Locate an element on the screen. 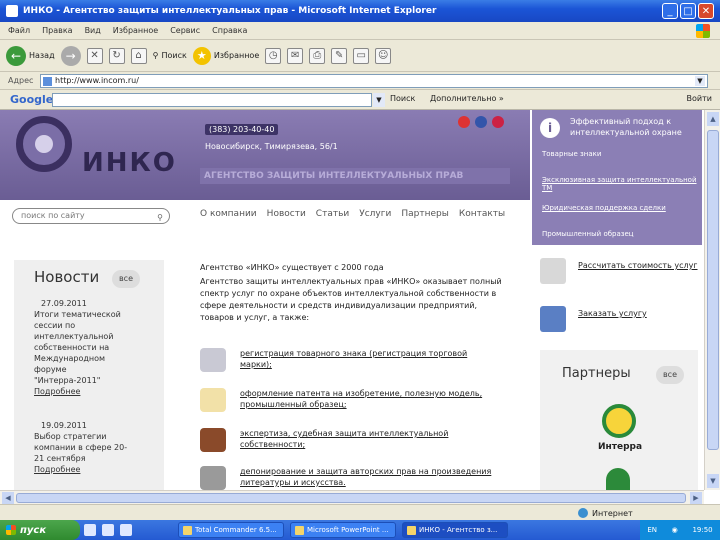 The width and height of the screenshot is (720, 540). media-player-icon is located at coordinates (126, 530).